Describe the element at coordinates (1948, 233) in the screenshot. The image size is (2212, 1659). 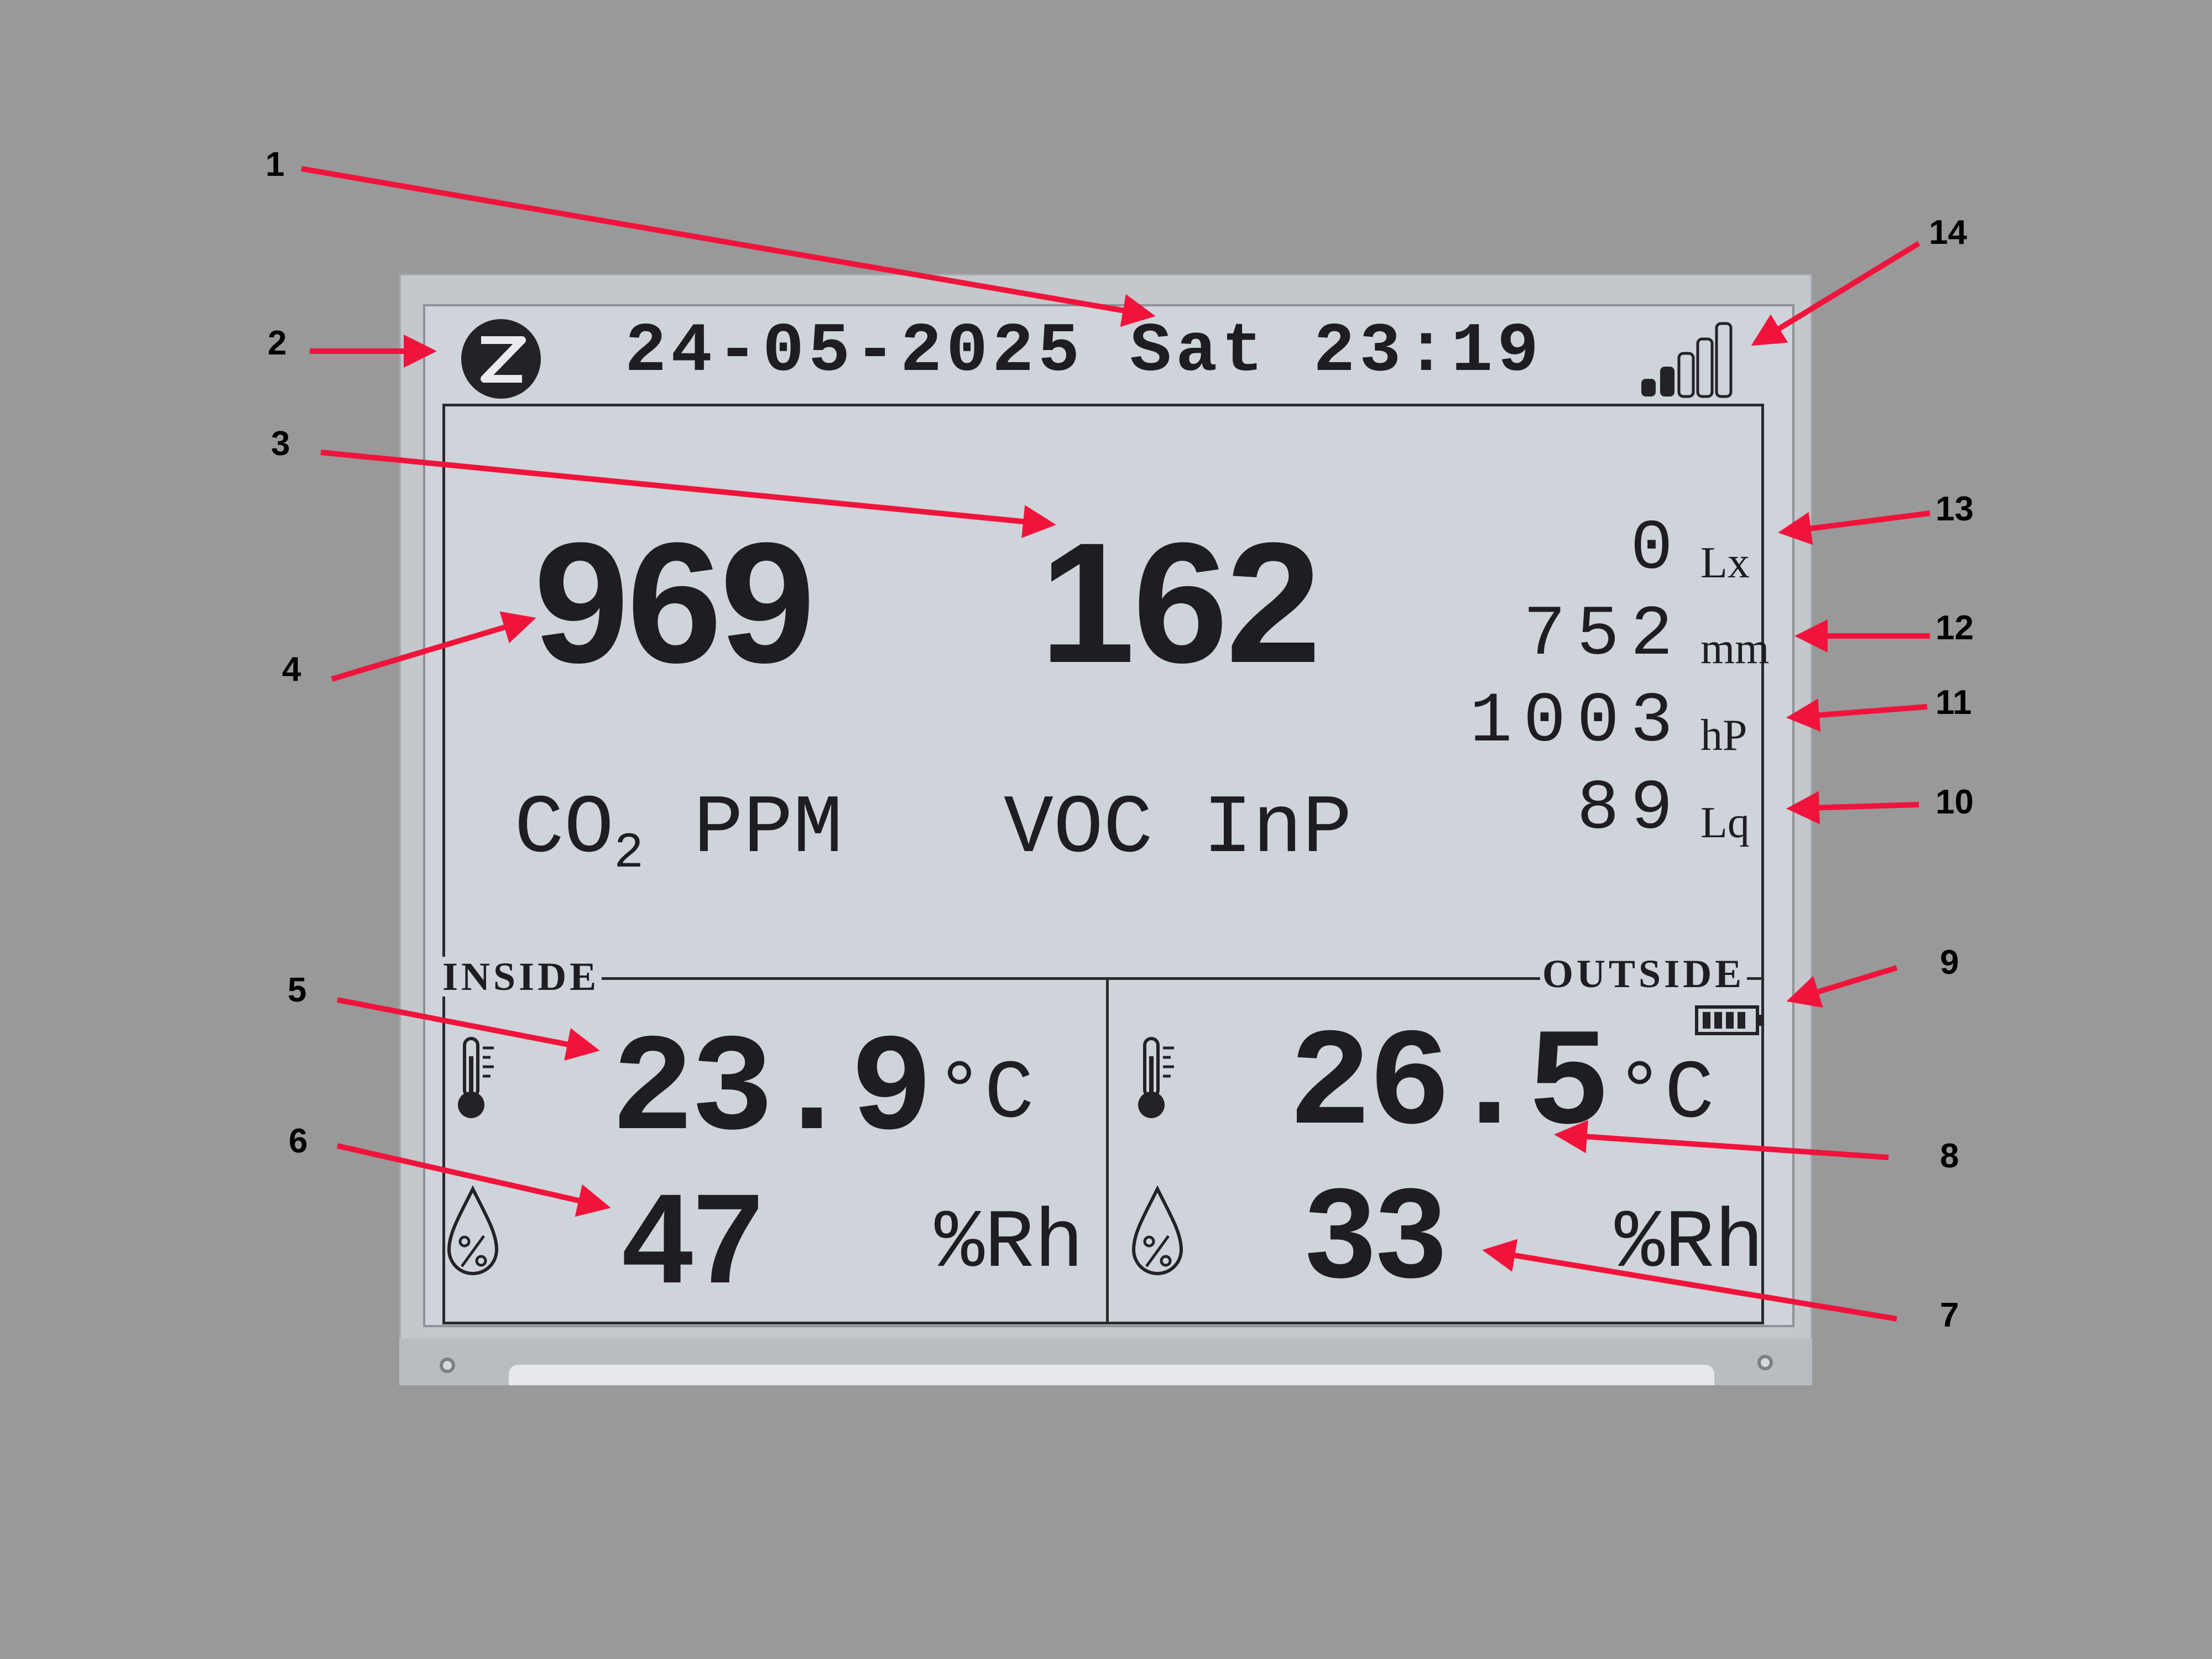
I see `annotation-label-14: 14` at that location.